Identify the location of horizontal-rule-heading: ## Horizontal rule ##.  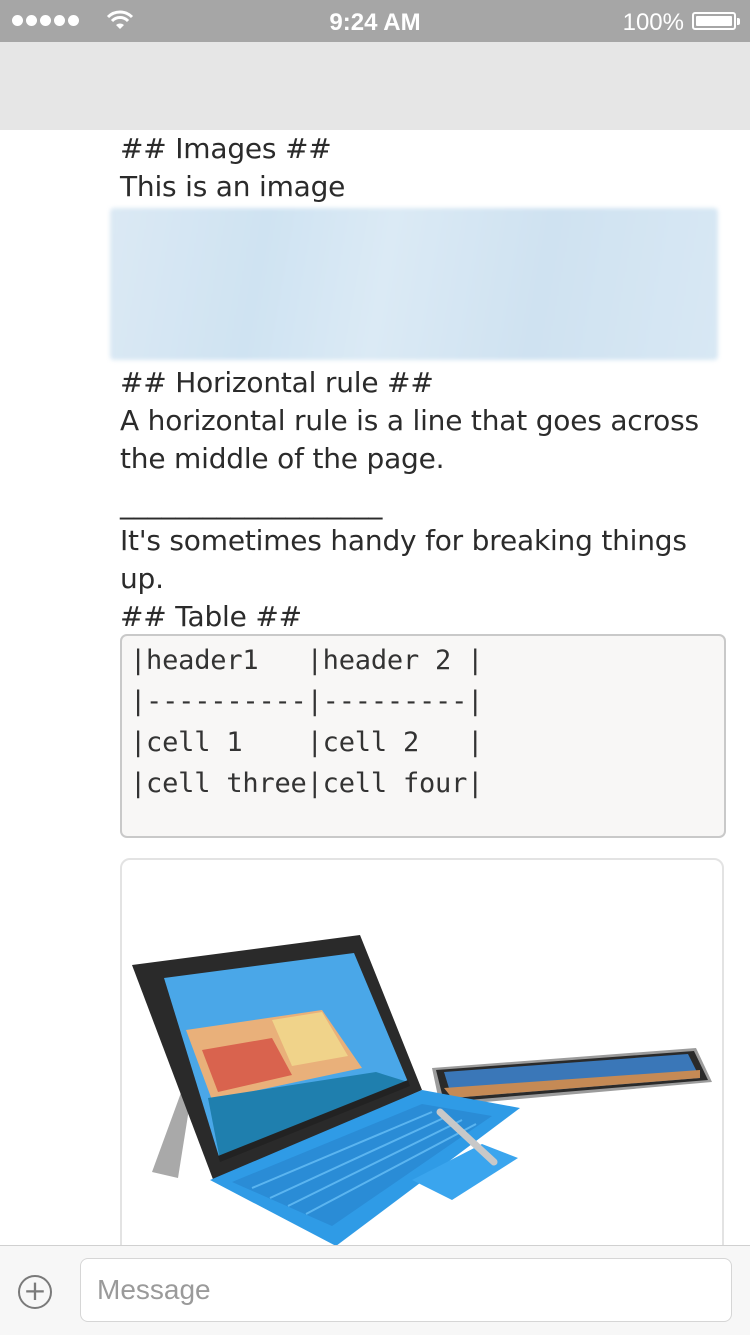
(277, 382).